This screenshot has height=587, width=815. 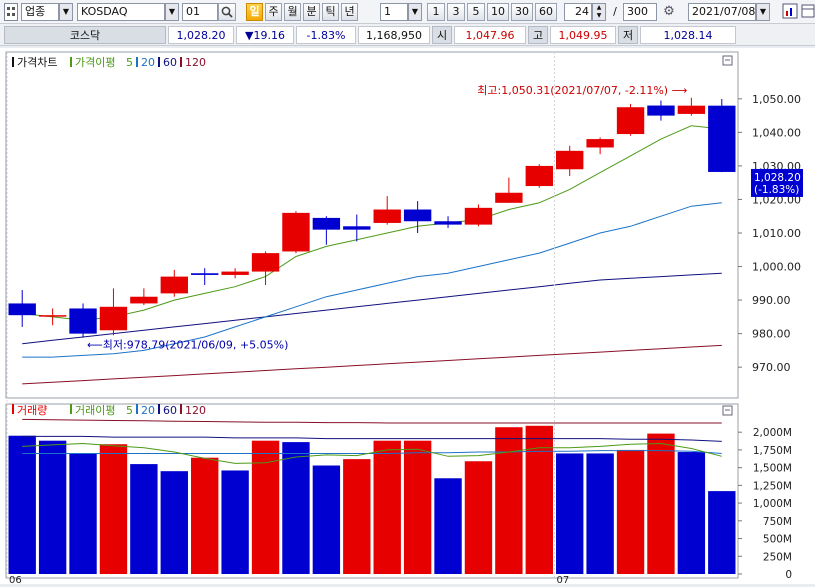 I want to click on legend-vol-ma5: 5, so click(x=129, y=410).